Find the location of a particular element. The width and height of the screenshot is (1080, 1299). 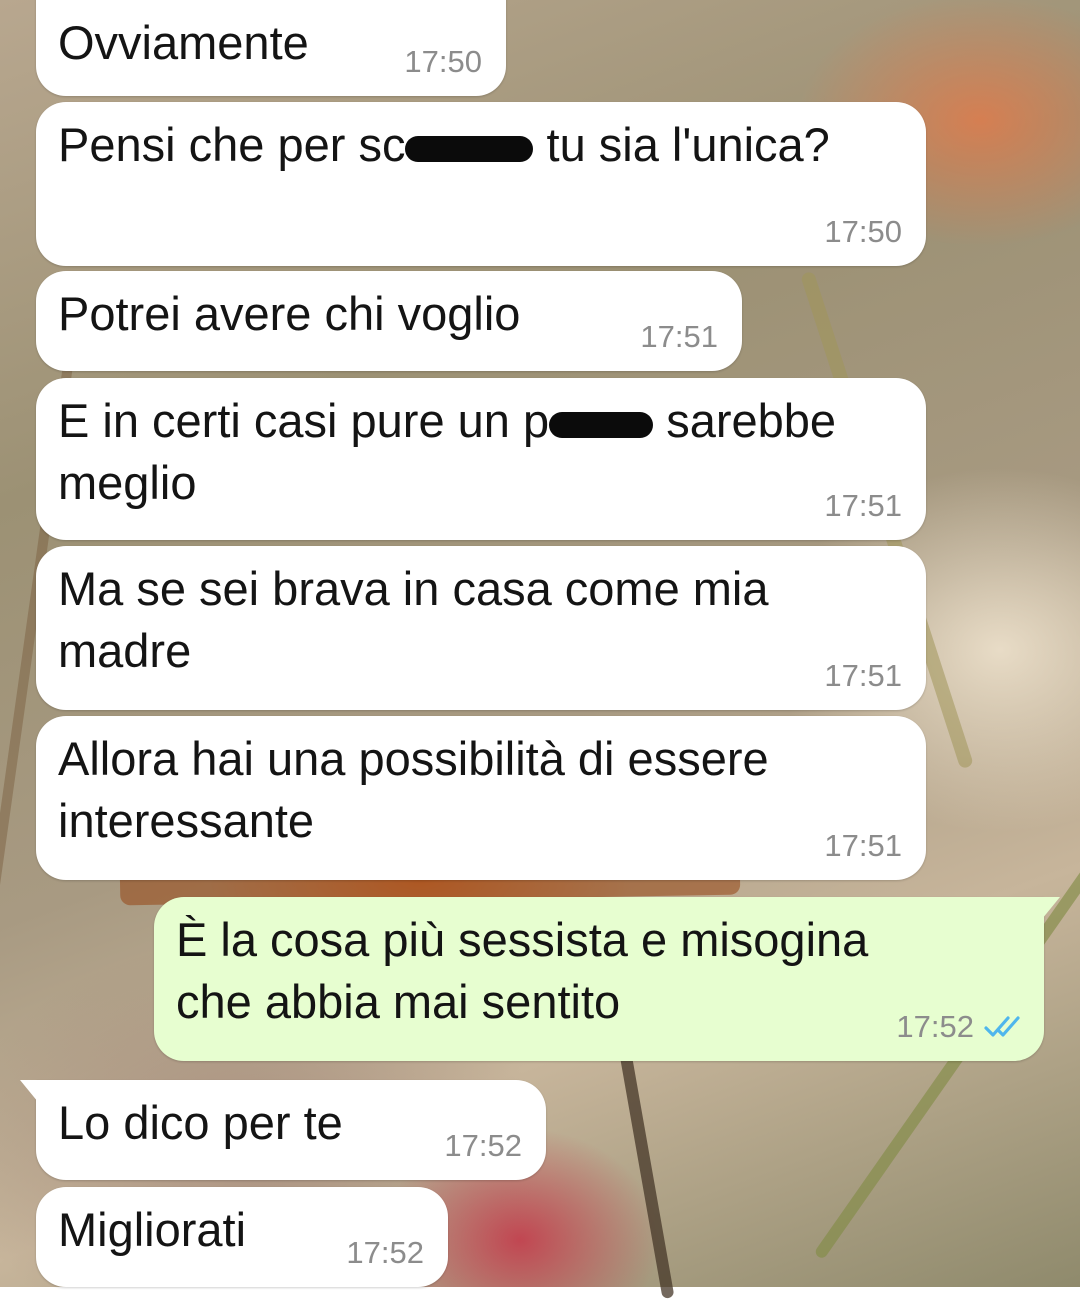

message-text-line: madre is located at coordinates (125, 650).